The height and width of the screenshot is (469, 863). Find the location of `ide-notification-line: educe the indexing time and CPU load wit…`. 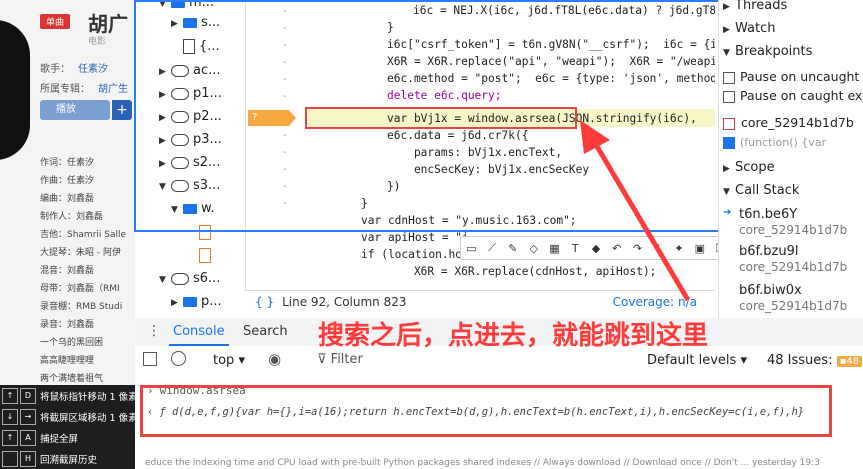

ide-notification-line: educe the indexing time and CPU load wit… is located at coordinates (482, 463).